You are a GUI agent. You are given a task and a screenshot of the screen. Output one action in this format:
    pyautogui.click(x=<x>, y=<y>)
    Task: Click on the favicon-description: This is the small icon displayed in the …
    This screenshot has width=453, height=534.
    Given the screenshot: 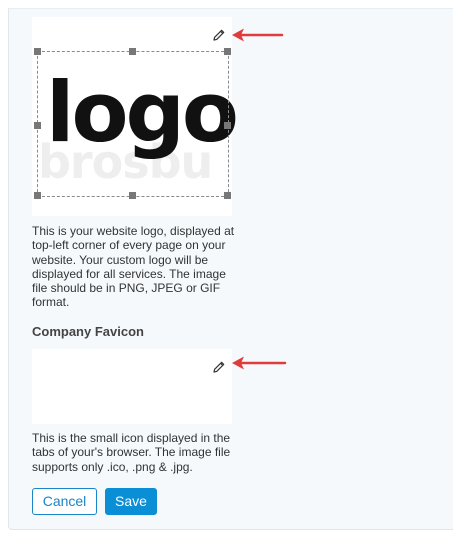 What is the action you would take?
    pyautogui.click(x=131, y=452)
    